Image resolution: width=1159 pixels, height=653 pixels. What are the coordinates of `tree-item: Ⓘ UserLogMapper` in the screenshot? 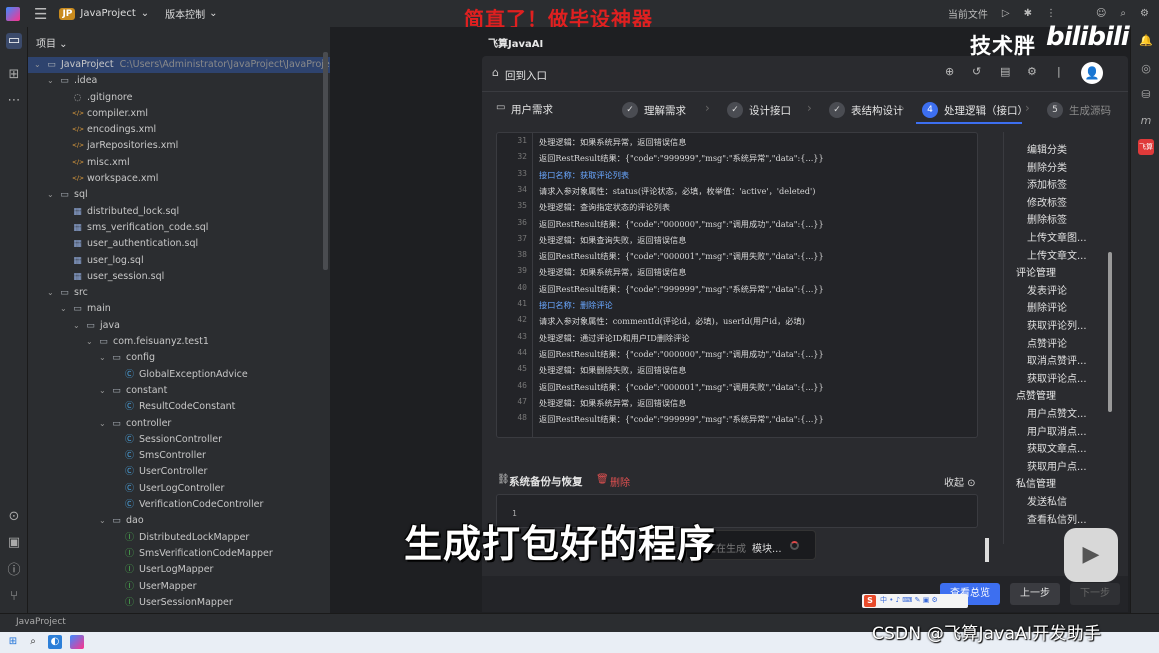 It's located at (179, 570).